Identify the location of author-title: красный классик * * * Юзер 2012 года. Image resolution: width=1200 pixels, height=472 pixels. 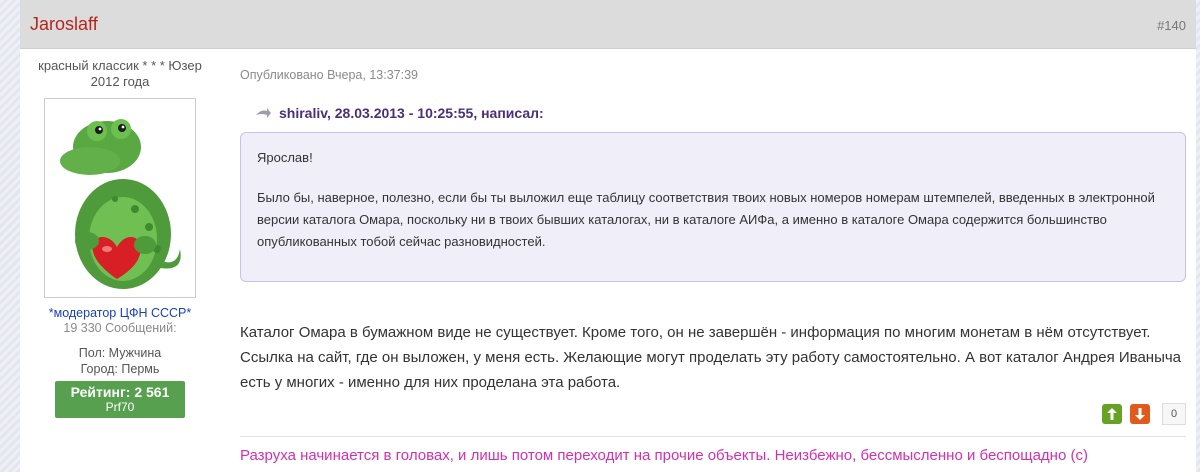
(120, 73).